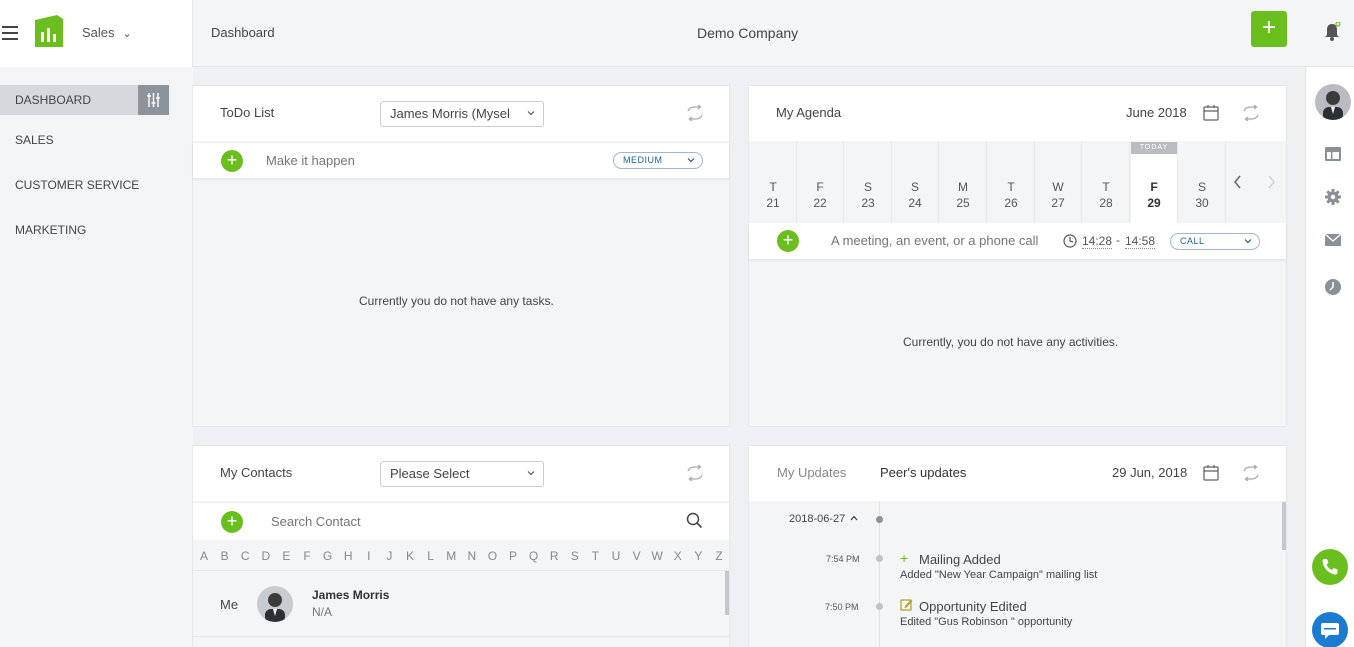  Describe the element at coordinates (328, 556) in the screenshot. I see `alphabet-letter: G` at that location.